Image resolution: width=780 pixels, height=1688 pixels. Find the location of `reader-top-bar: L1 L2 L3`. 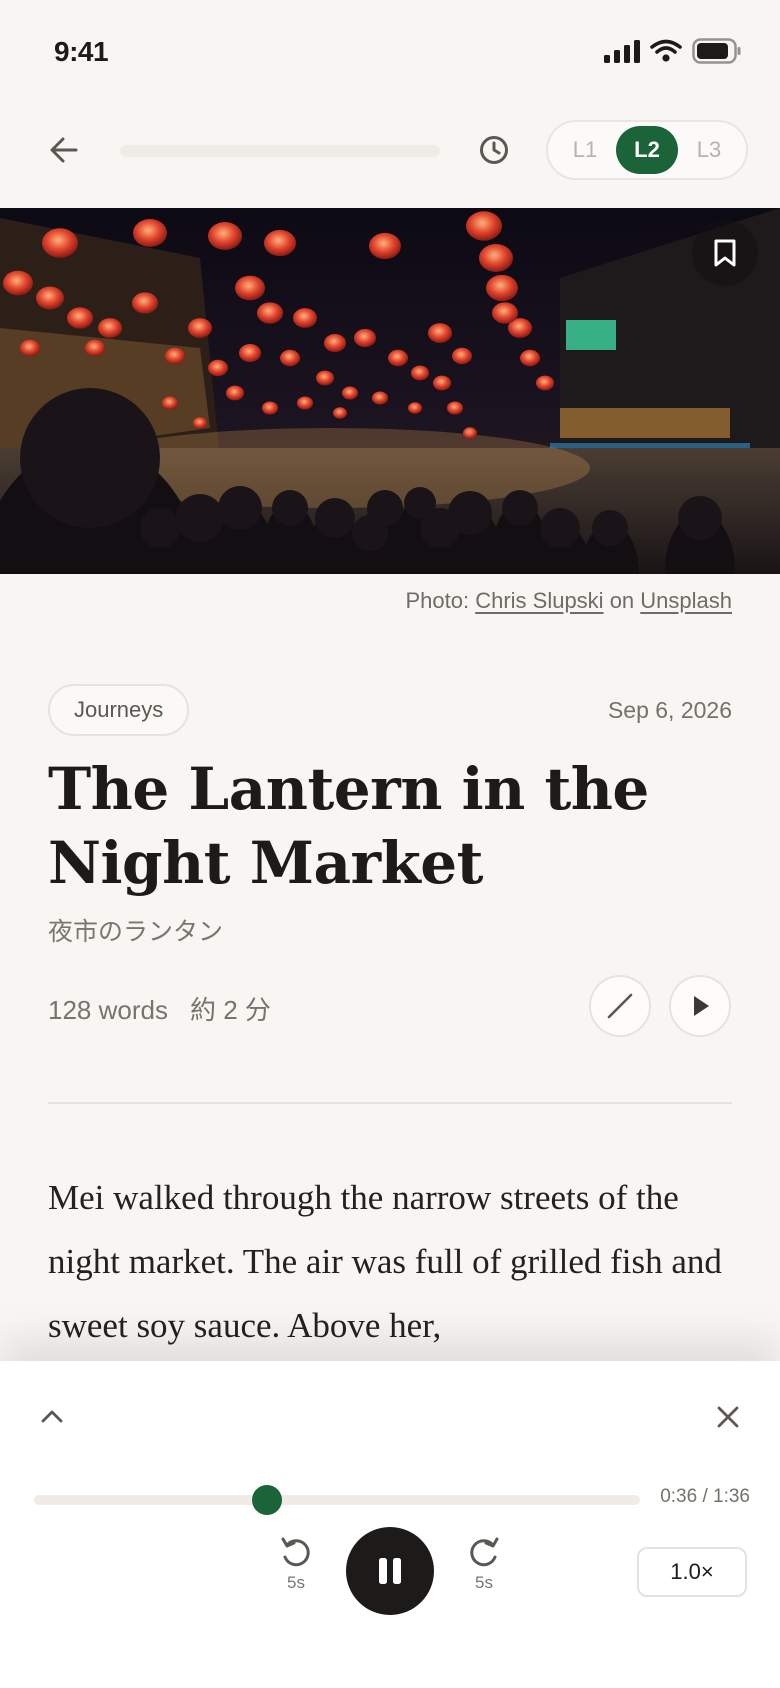

reader-top-bar: L1 L2 L3 is located at coordinates (390, 150).